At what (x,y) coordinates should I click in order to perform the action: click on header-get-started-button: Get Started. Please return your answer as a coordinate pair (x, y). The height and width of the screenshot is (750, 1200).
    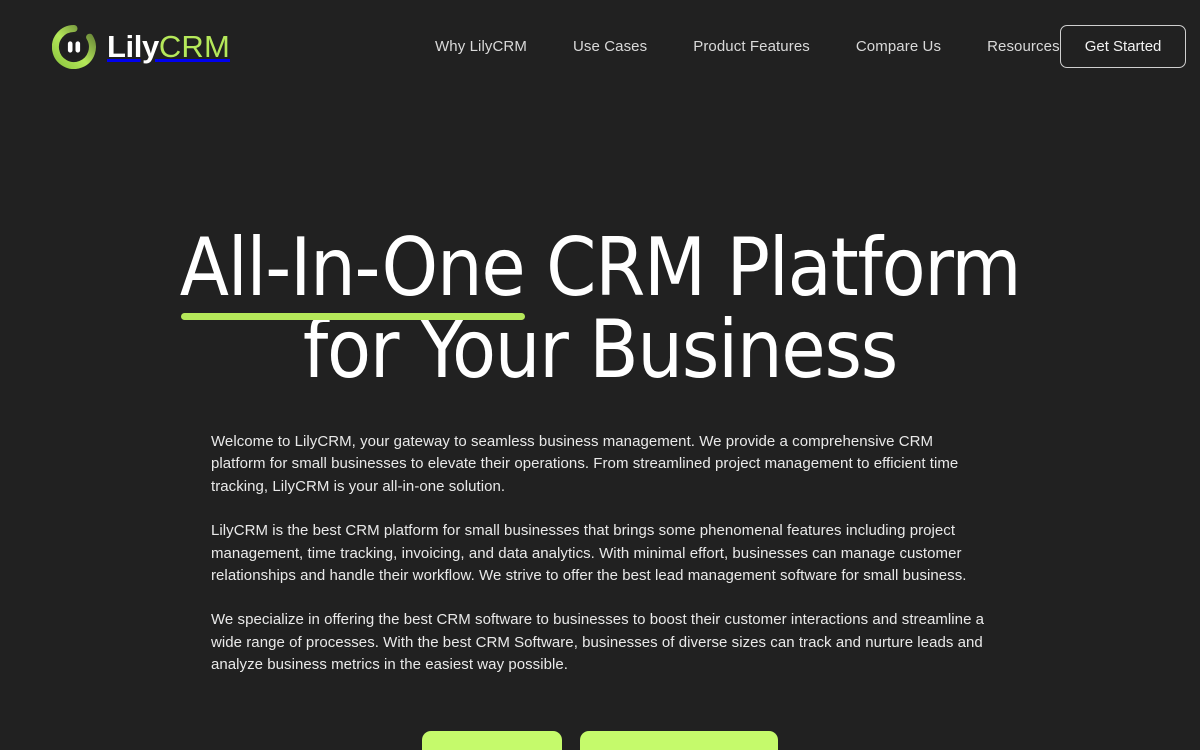
    Looking at the image, I should click on (1123, 46).